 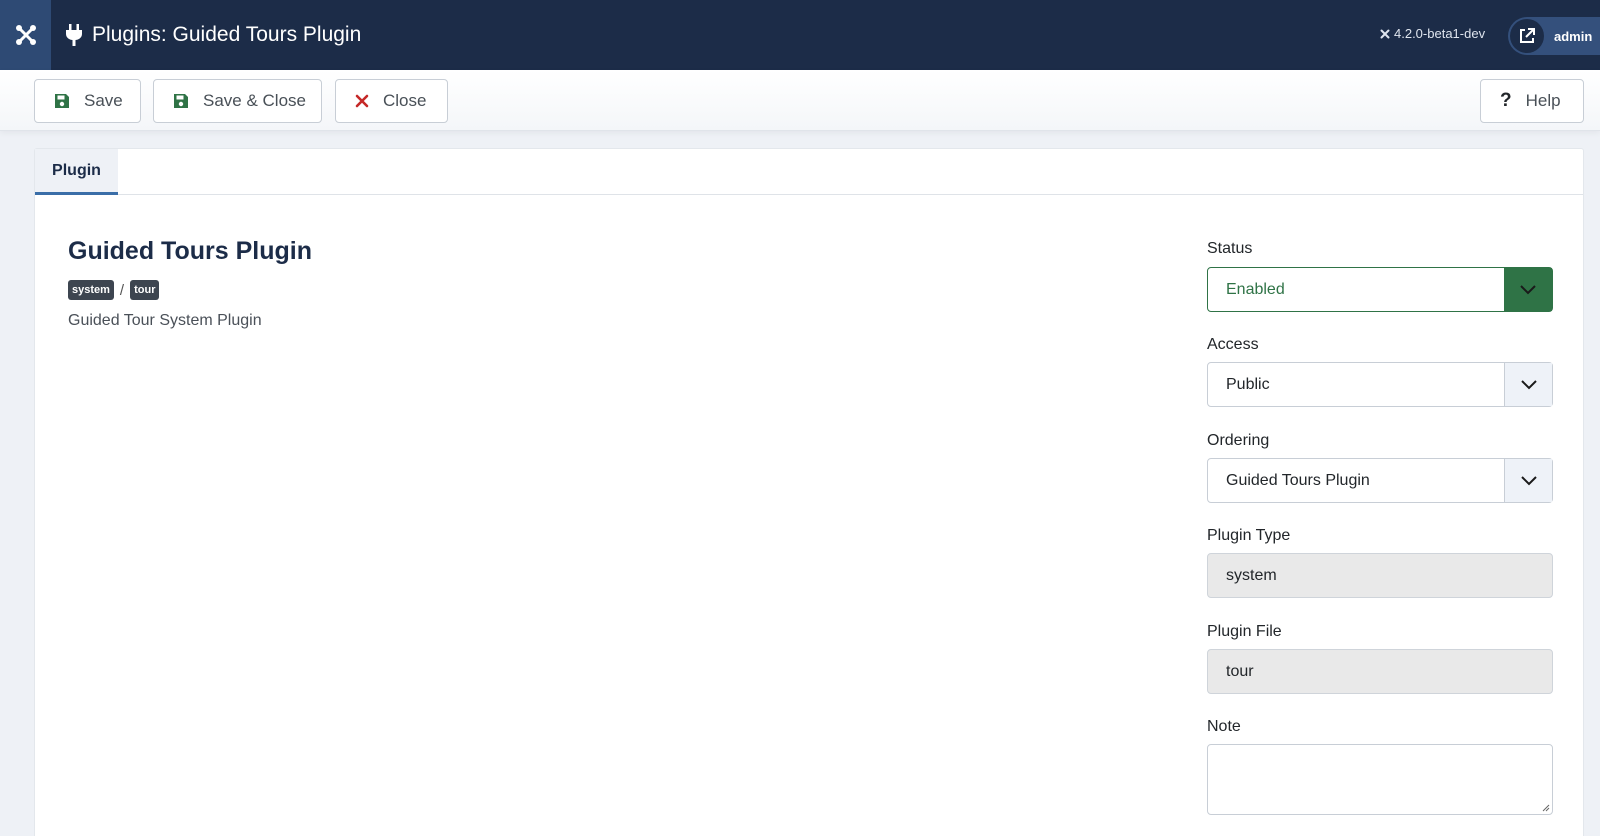 I want to click on help-label: Help, so click(x=1543, y=100).